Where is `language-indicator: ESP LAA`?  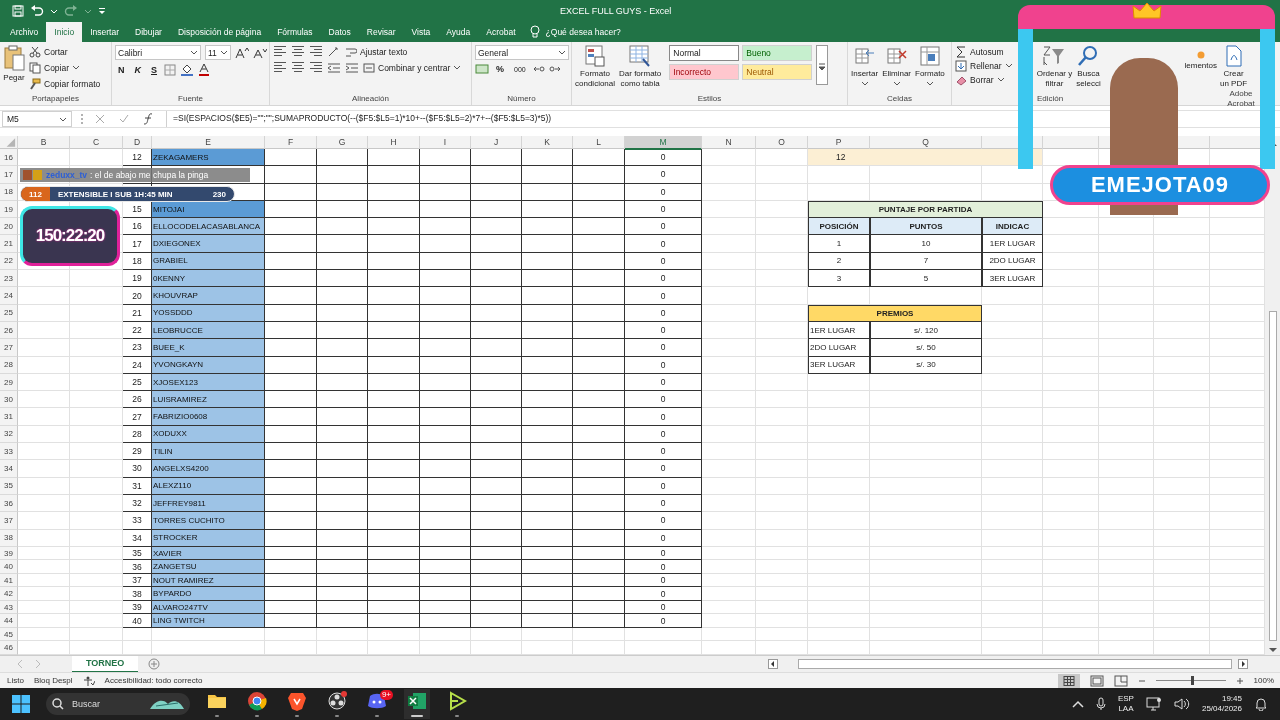 language-indicator: ESP LAA is located at coordinates (1125, 704).